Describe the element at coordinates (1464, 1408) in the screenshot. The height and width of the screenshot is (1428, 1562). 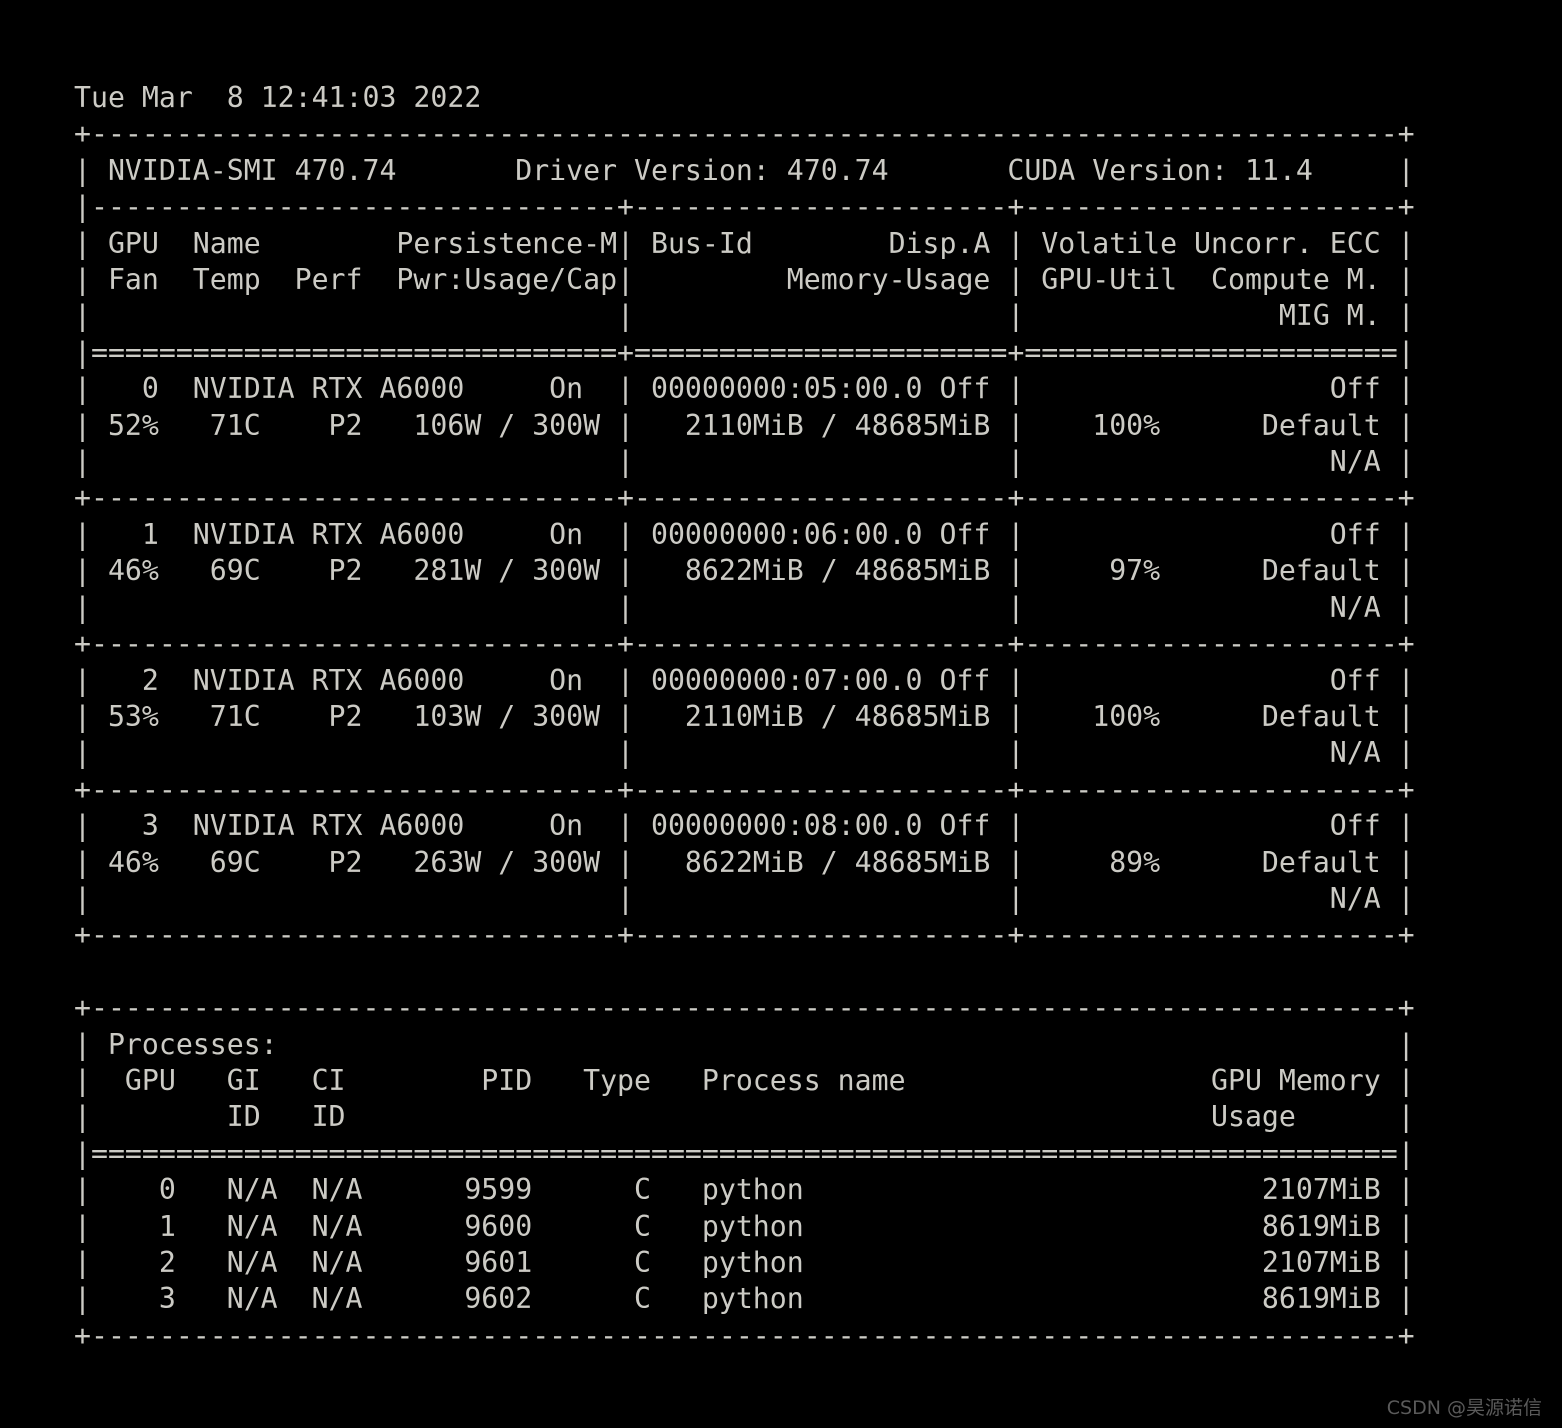
I see `csdn-watermark: CSDN @昊源诺信` at that location.